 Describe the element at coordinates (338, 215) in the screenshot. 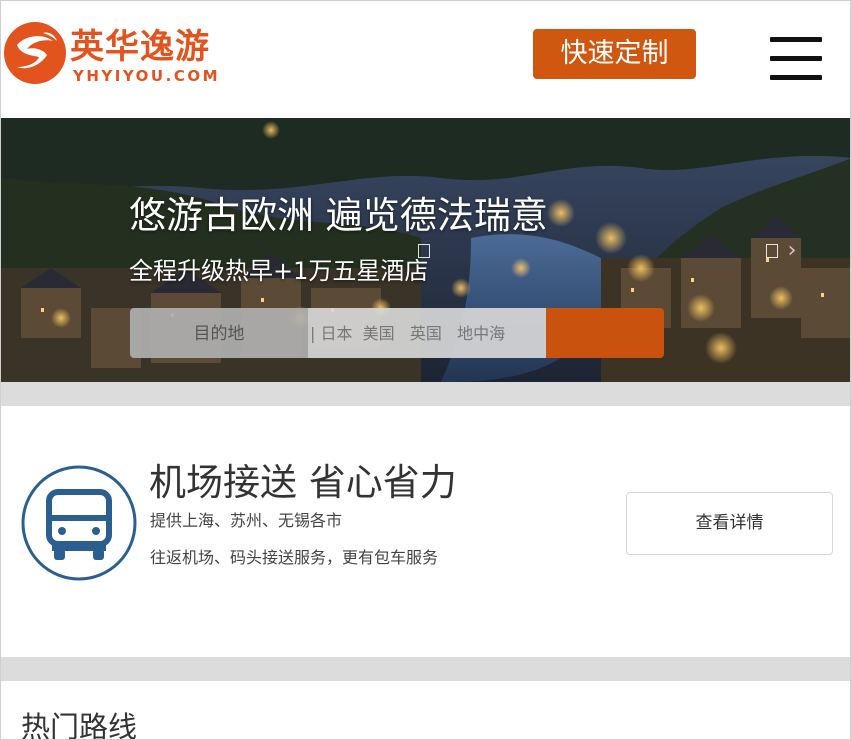

I see `banner-title: 悠游古欧洲 遍览德法瑞意` at that location.